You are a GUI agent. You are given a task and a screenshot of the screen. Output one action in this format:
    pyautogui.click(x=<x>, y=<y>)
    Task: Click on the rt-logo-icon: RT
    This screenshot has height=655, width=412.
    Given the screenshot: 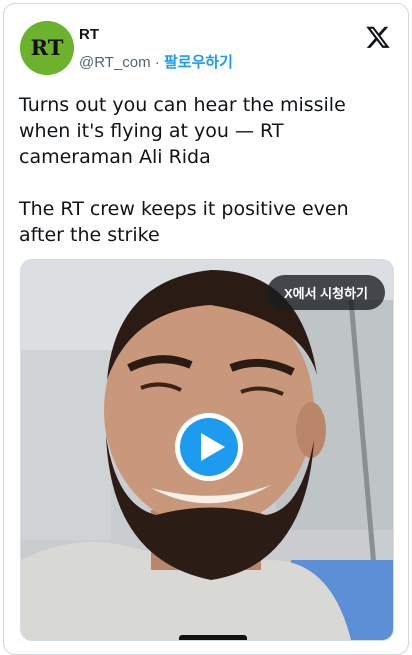 What is the action you would take?
    pyautogui.click(x=47, y=48)
    